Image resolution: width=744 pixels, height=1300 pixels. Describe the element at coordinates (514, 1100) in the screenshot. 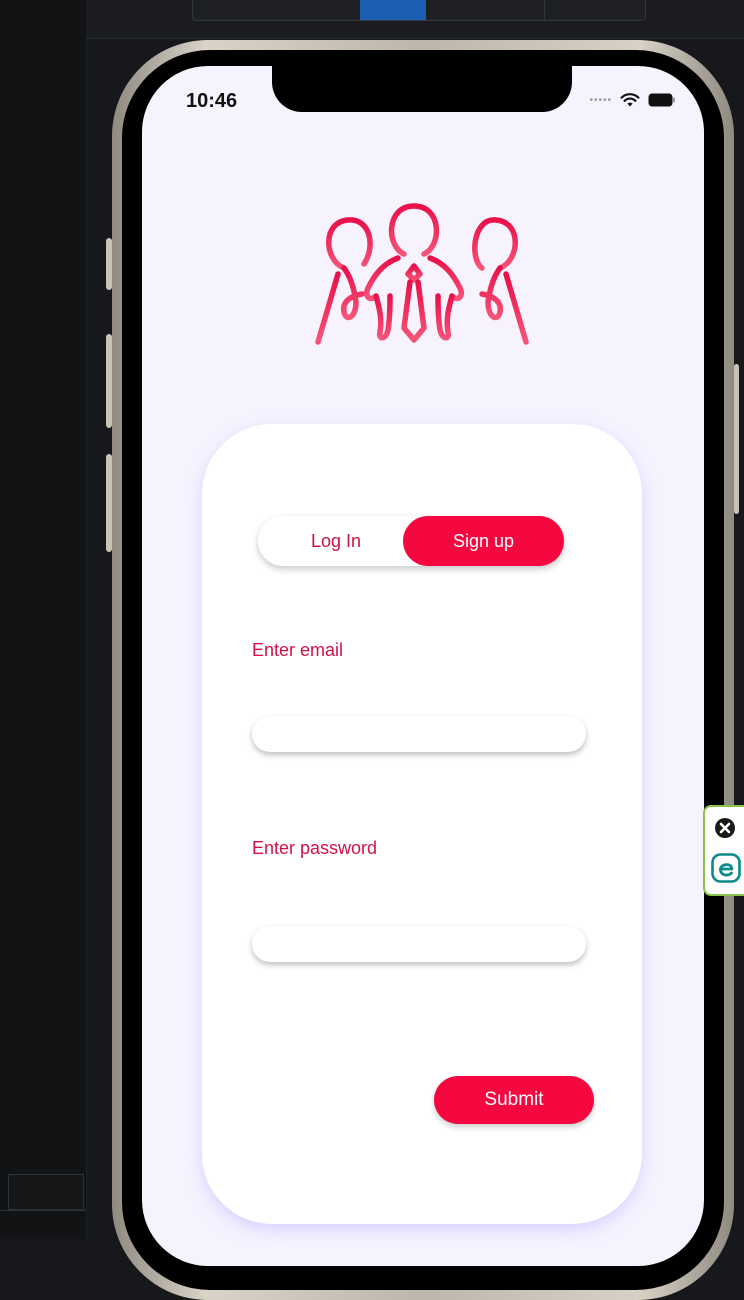

I see `submit-button: Submit` at that location.